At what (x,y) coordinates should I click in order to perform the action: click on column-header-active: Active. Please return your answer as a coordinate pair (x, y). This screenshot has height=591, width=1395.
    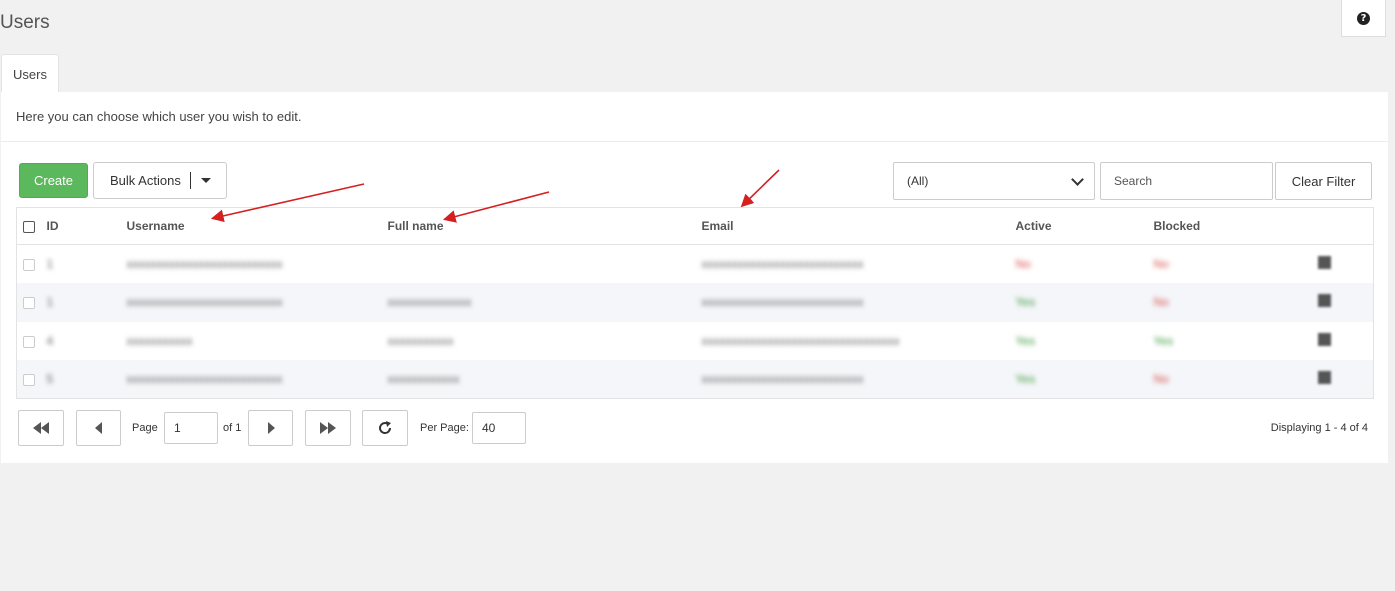
    Looking at the image, I should click on (1084, 226).